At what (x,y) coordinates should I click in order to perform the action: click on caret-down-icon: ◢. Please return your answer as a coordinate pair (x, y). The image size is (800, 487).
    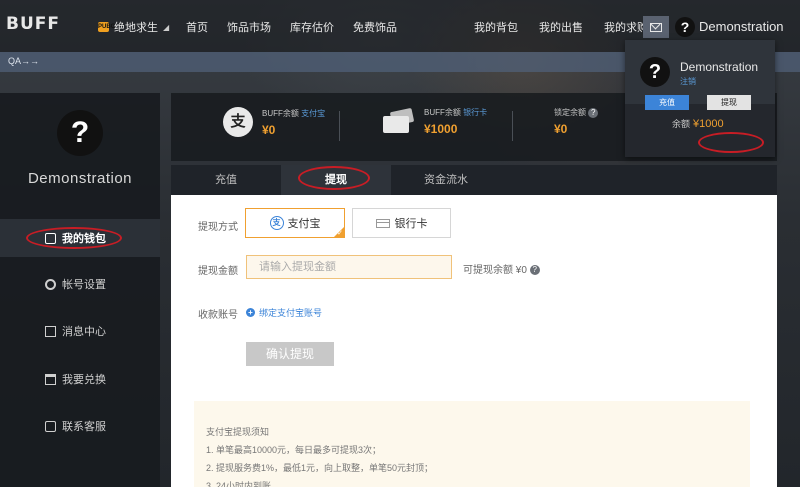
    Looking at the image, I should click on (166, 27).